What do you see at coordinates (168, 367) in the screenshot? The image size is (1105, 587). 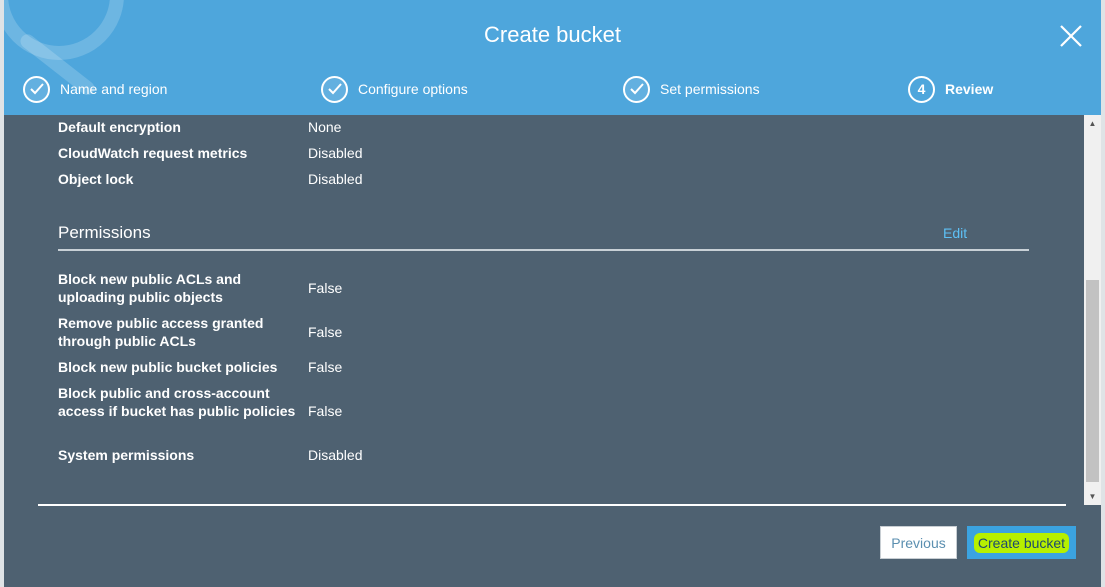 I see `permission-label: Block new public bucket policies` at bounding box center [168, 367].